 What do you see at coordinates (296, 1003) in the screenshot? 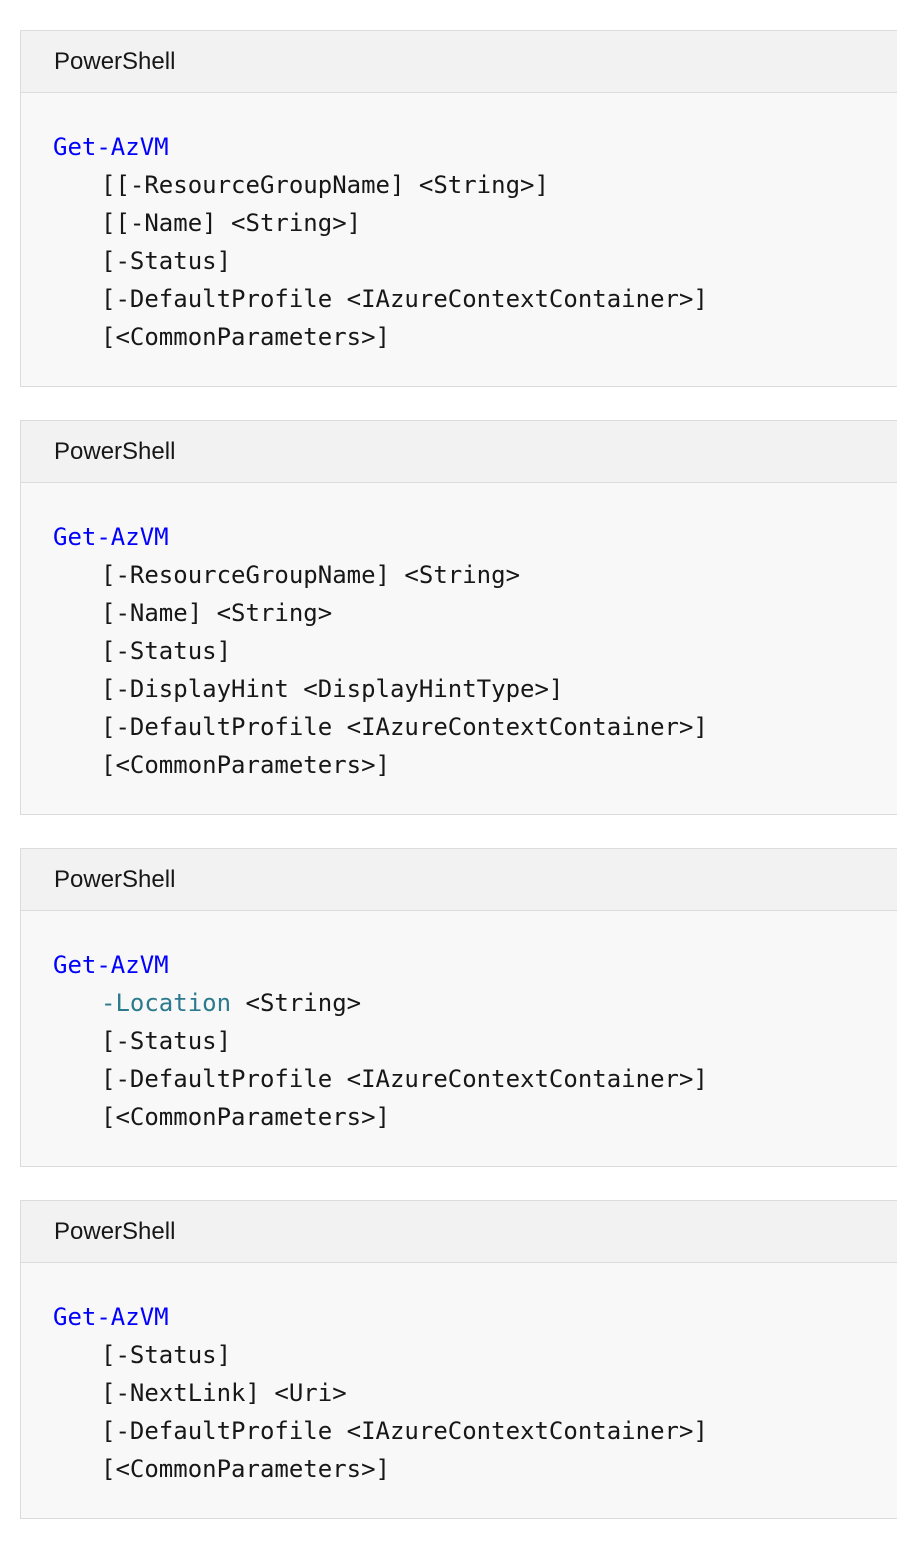
I see `parameter-type: <String>` at bounding box center [296, 1003].